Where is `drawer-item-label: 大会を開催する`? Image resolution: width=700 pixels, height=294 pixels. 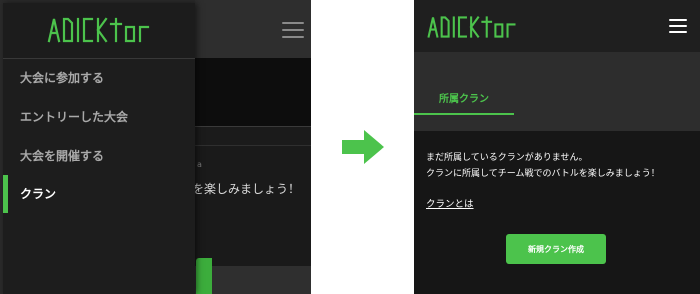 drawer-item-label: 大会を開催する is located at coordinates (62, 156).